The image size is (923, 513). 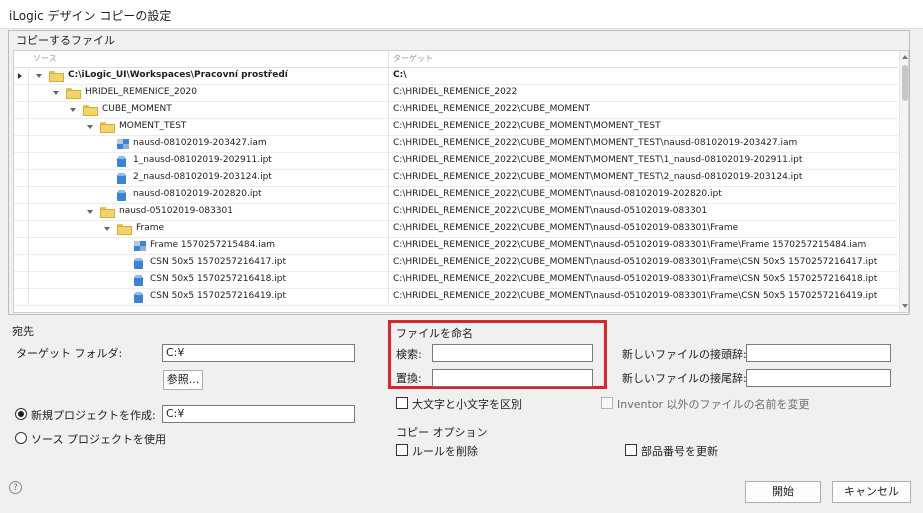 I want to click on target-folder-input: C:¥, so click(x=258, y=353).